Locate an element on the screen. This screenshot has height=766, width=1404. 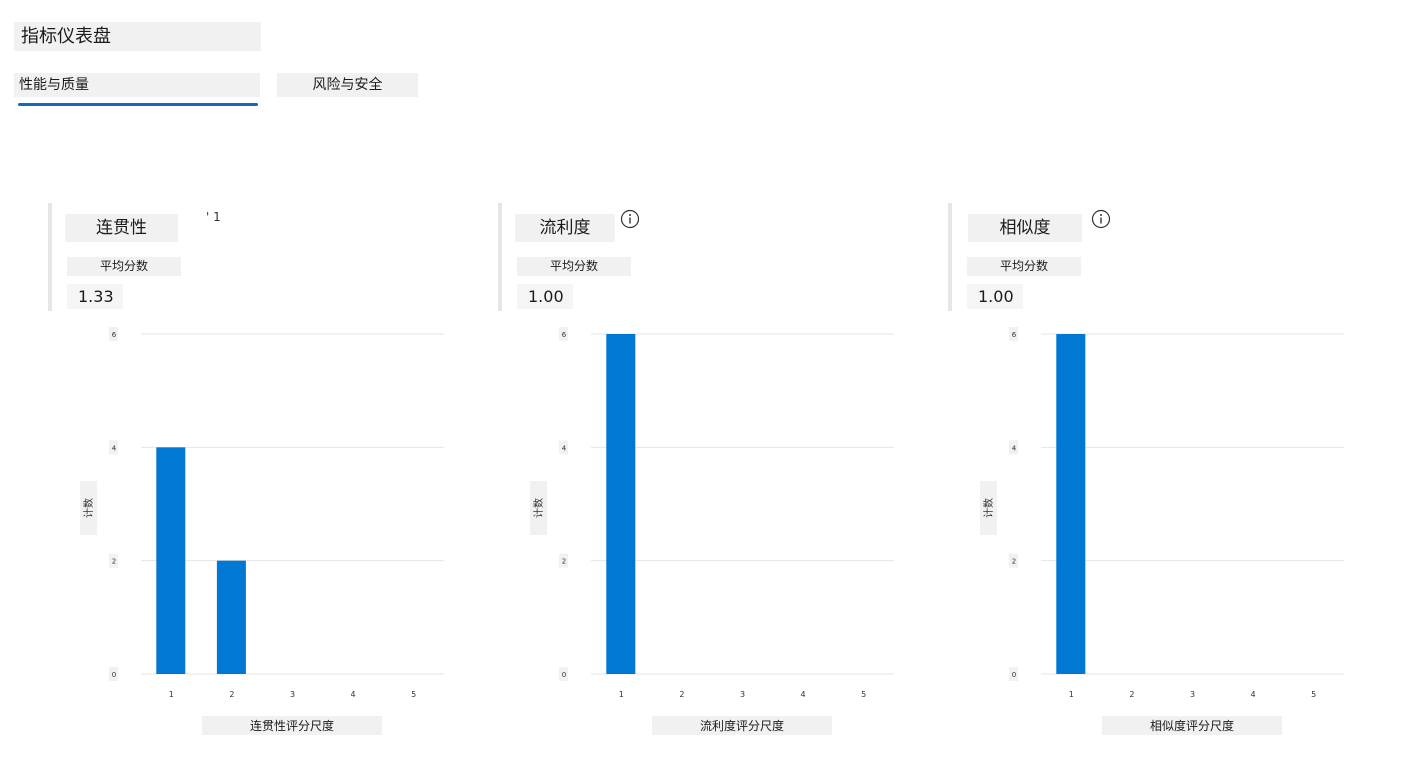
metric-title: 相似度 is located at coordinates (1025, 228).